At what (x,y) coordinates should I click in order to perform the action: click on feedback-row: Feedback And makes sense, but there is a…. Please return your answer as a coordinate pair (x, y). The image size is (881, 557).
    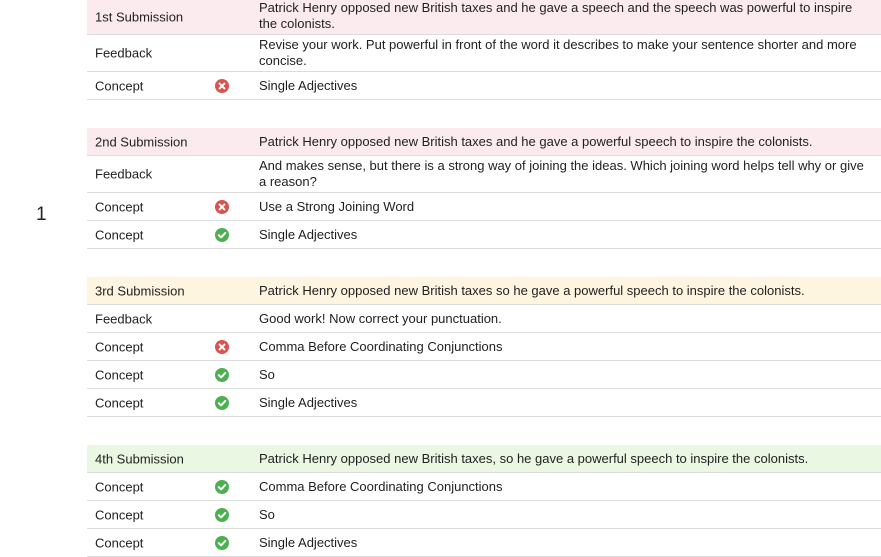
    Looking at the image, I should click on (484, 174).